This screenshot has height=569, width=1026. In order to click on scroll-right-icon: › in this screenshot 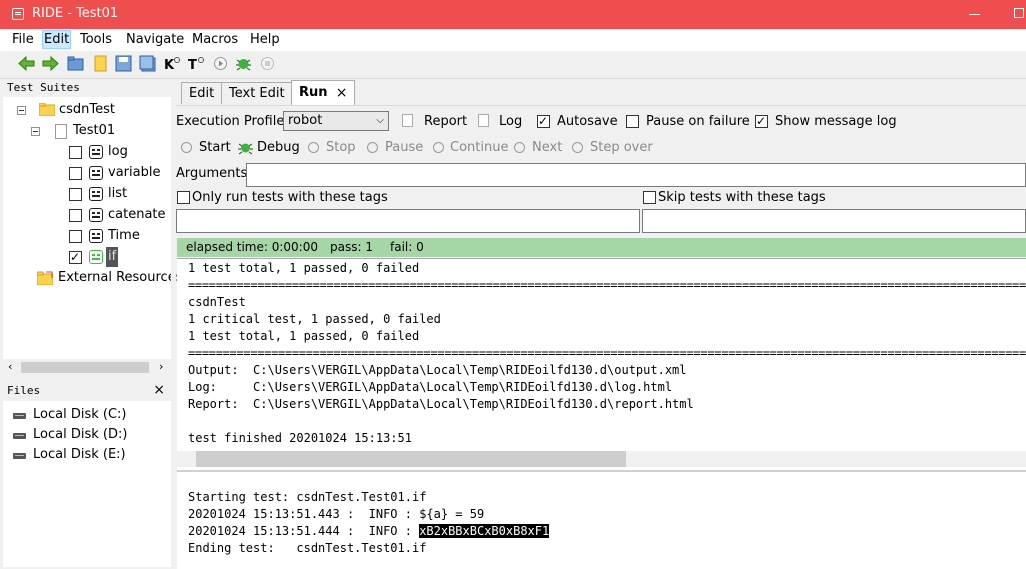, I will do `click(161, 366)`.